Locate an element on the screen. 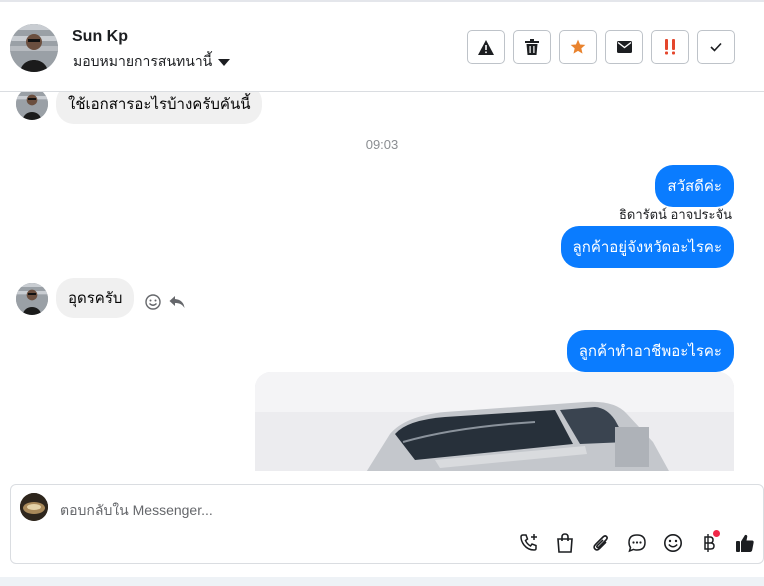  react-emoji-icon is located at coordinates (153, 302).